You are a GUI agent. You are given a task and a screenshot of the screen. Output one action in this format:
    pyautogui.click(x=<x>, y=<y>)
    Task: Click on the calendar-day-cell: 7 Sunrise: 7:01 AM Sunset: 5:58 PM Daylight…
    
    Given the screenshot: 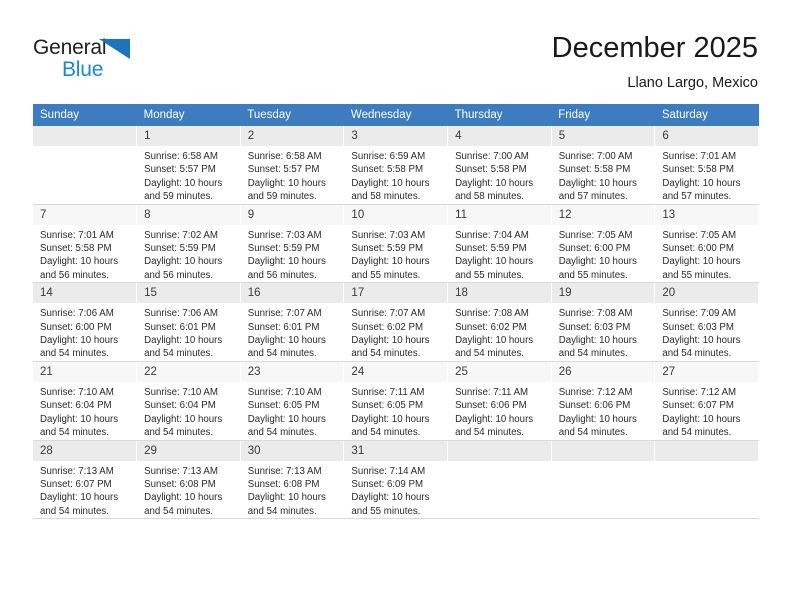 What is the action you would take?
    pyautogui.click(x=85, y=244)
    